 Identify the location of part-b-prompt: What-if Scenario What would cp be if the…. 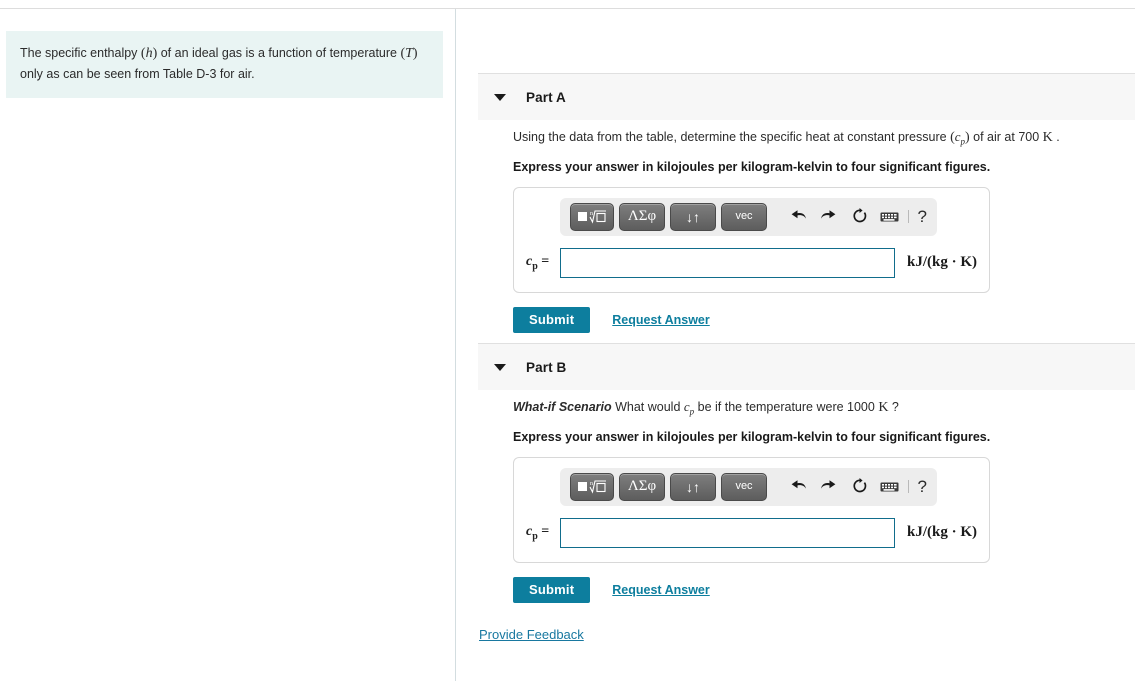
(823, 408).